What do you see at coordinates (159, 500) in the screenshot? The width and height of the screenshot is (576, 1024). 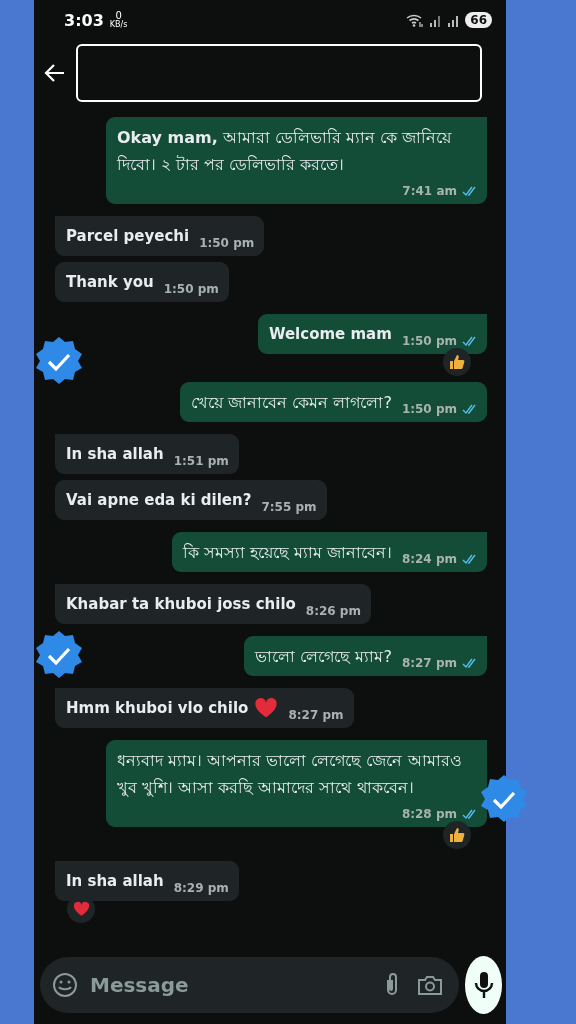 I see `message-text: Vai apne eda ki dilen?` at bounding box center [159, 500].